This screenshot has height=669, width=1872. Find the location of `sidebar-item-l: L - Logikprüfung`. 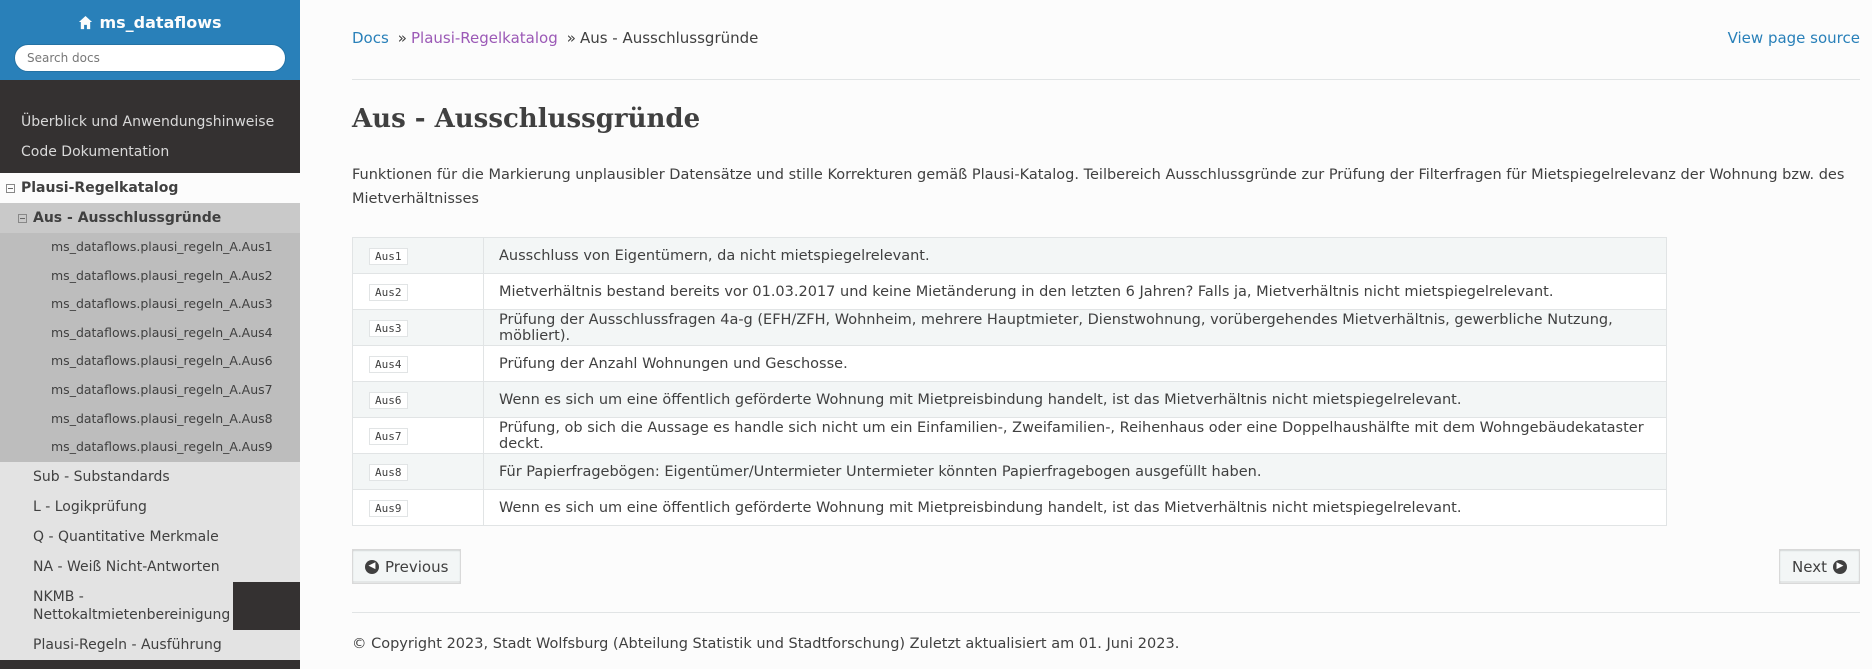

sidebar-item-l: L - Logikprüfung is located at coordinates (150, 506).